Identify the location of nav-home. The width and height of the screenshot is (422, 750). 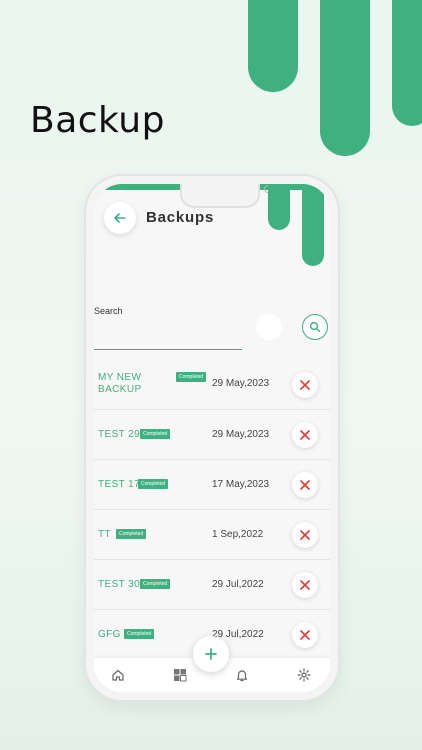
(118, 675).